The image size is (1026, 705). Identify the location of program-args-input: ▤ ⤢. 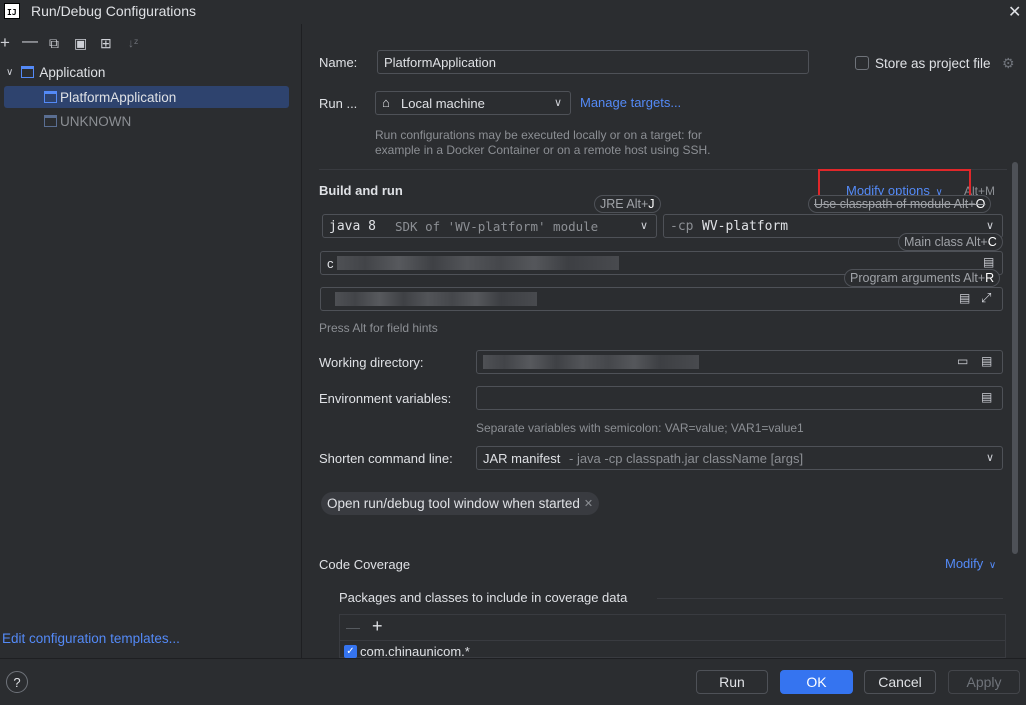
(661, 299).